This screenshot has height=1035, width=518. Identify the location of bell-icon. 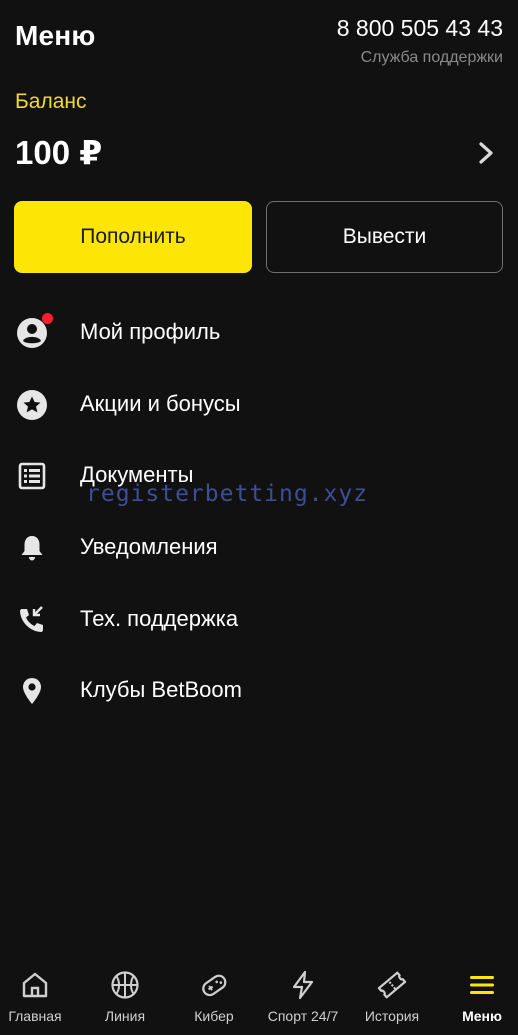
(32, 548).